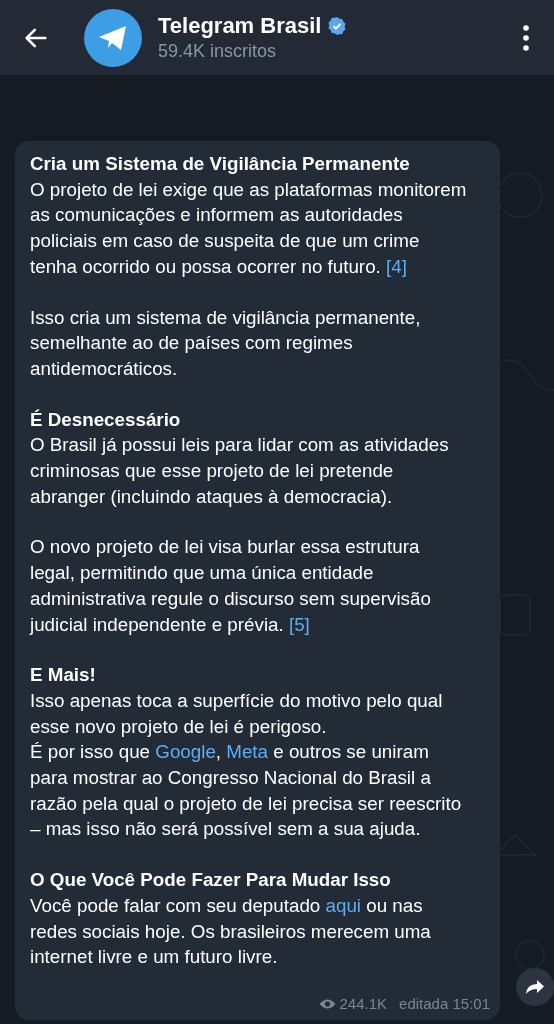 The height and width of the screenshot is (1024, 554). What do you see at coordinates (226, 343) in the screenshot?
I see `message-paragraph: Isso cria um sistema de vigilância permanente, semelhante ao de países com regimes antidemocráticos.` at bounding box center [226, 343].